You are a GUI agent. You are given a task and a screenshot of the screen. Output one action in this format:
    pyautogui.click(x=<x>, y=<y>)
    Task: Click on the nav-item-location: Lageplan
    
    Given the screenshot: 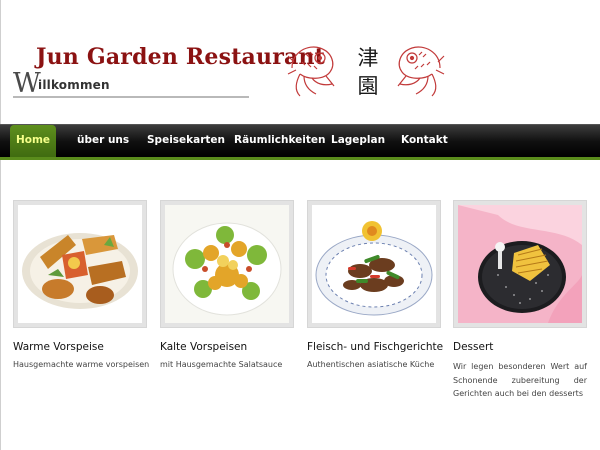 What is the action you would take?
    pyautogui.click(x=358, y=141)
    